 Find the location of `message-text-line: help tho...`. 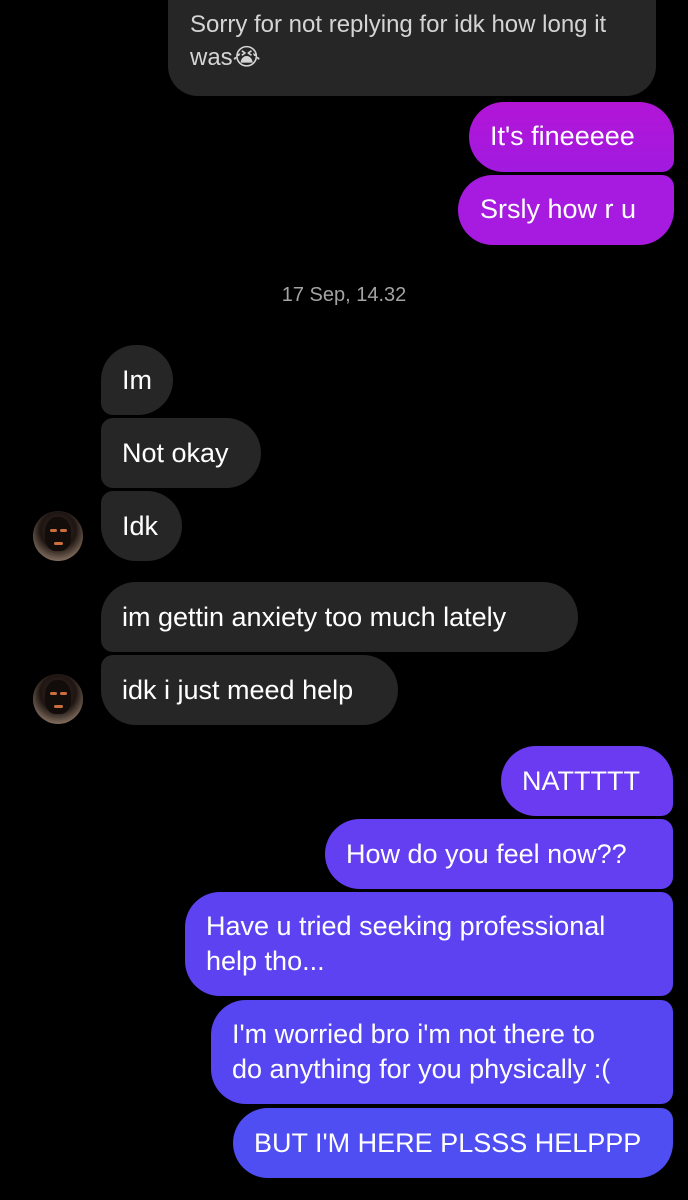

message-text-line: help tho... is located at coordinates (265, 961).